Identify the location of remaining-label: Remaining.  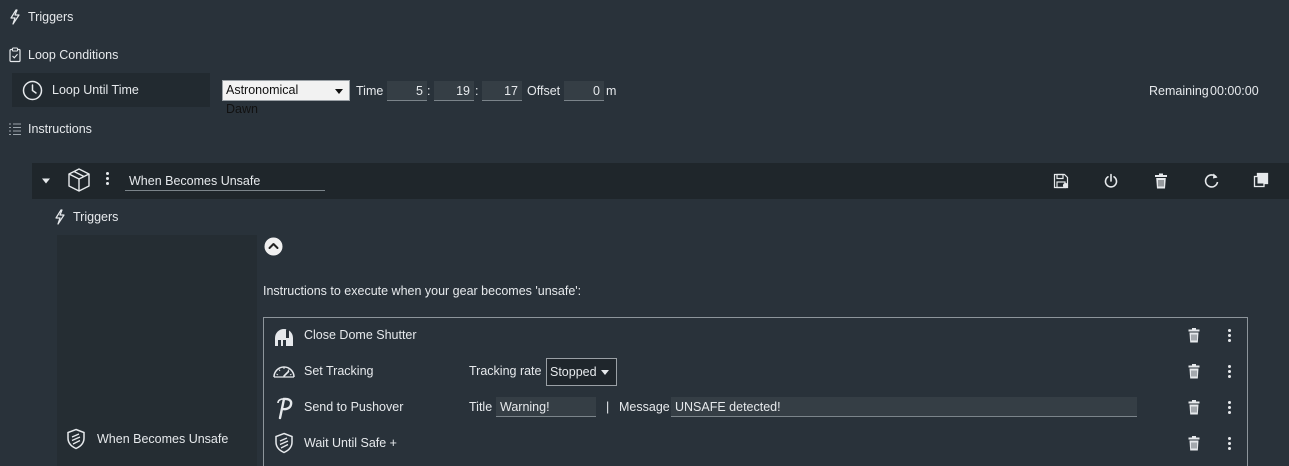
(1179, 91).